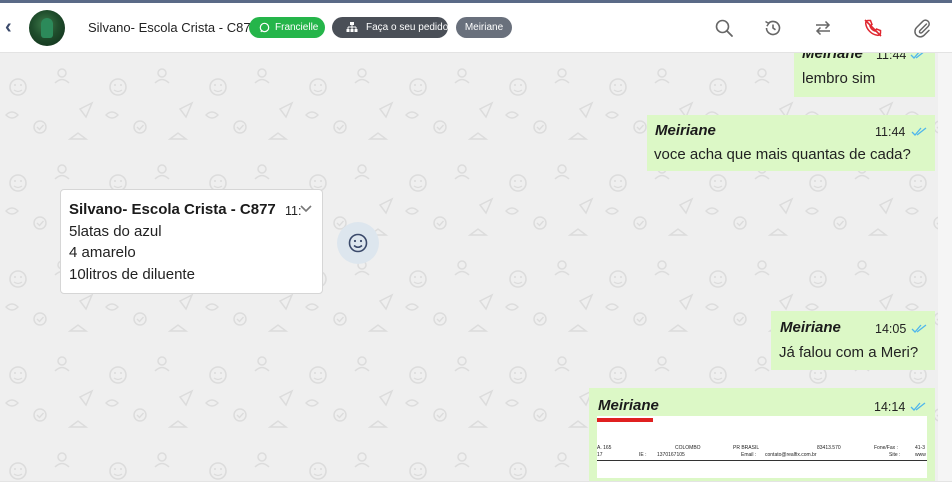 The image size is (952, 498). What do you see at coordinates (890, 407) in the screenshot?
I see `message-time: 14:14` at bounding box center [890, 407].